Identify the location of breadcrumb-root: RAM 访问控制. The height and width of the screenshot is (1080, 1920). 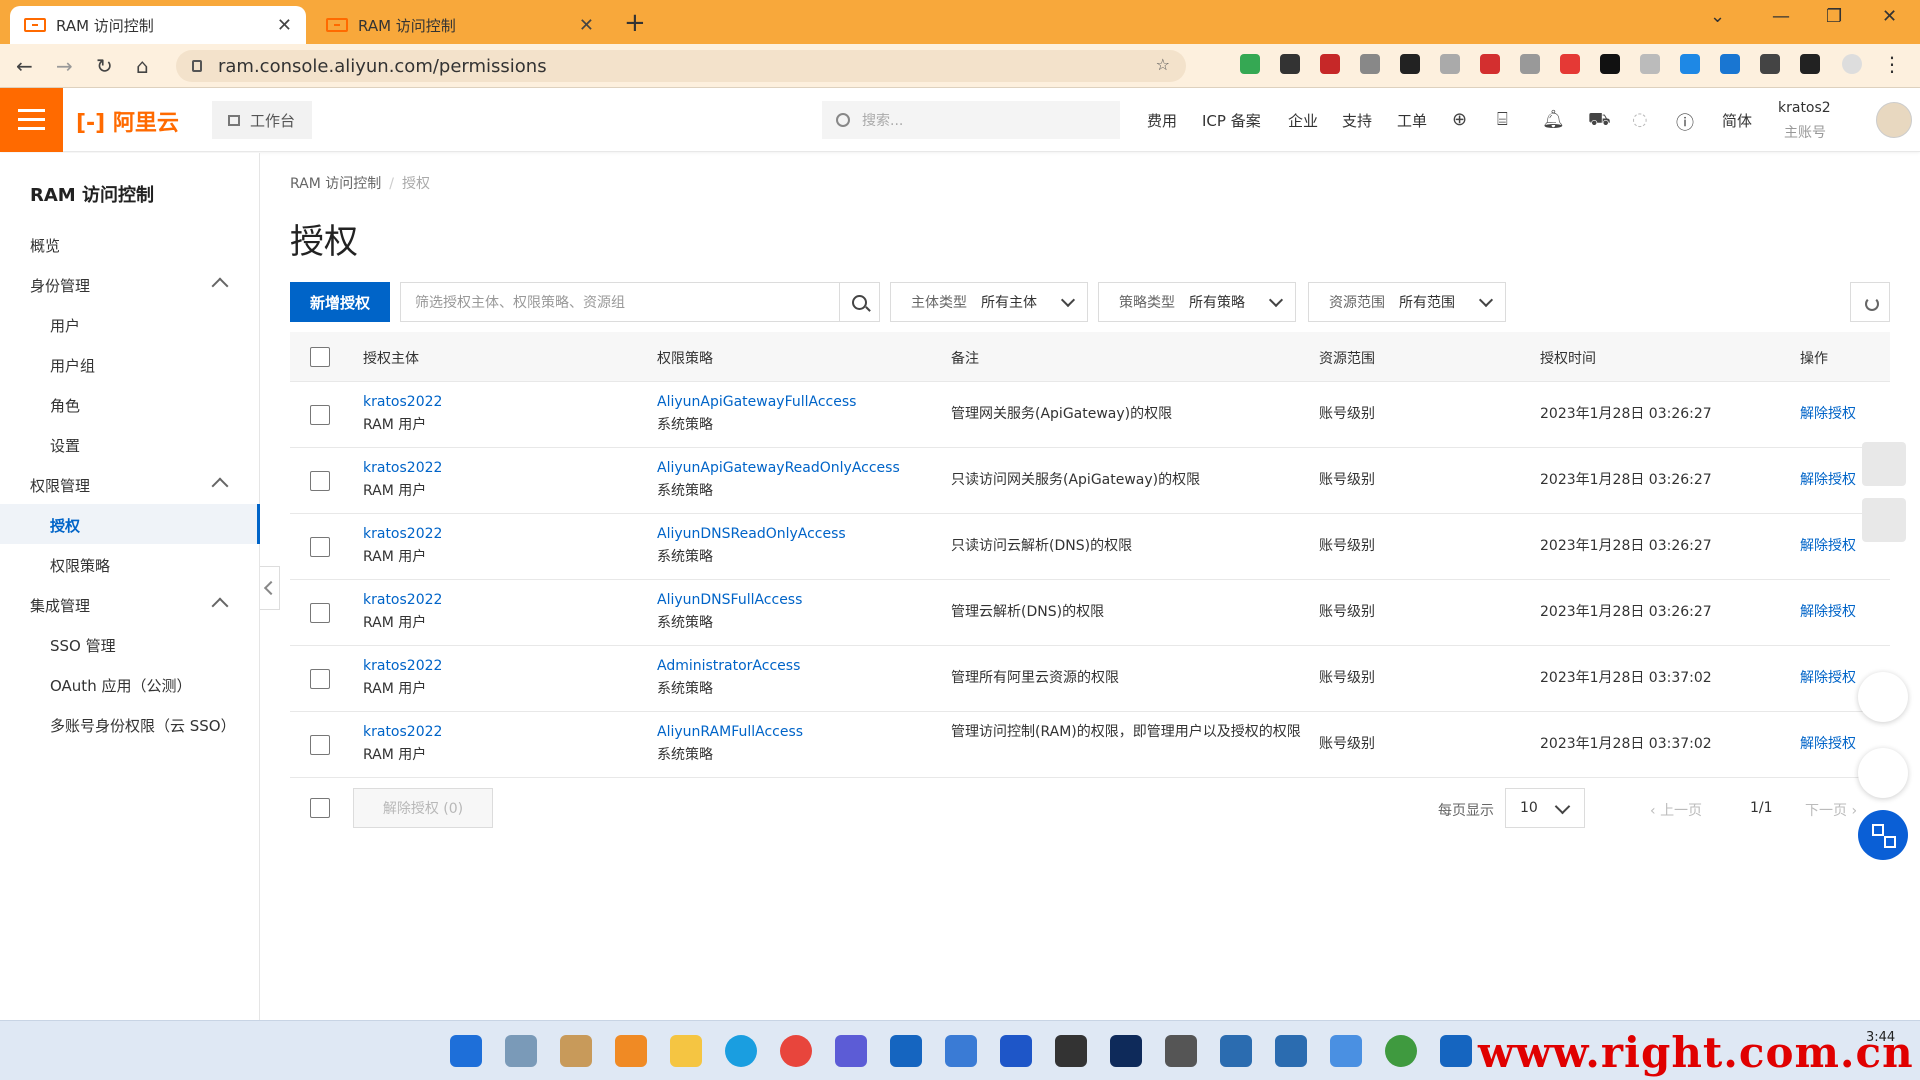
(335, 184).